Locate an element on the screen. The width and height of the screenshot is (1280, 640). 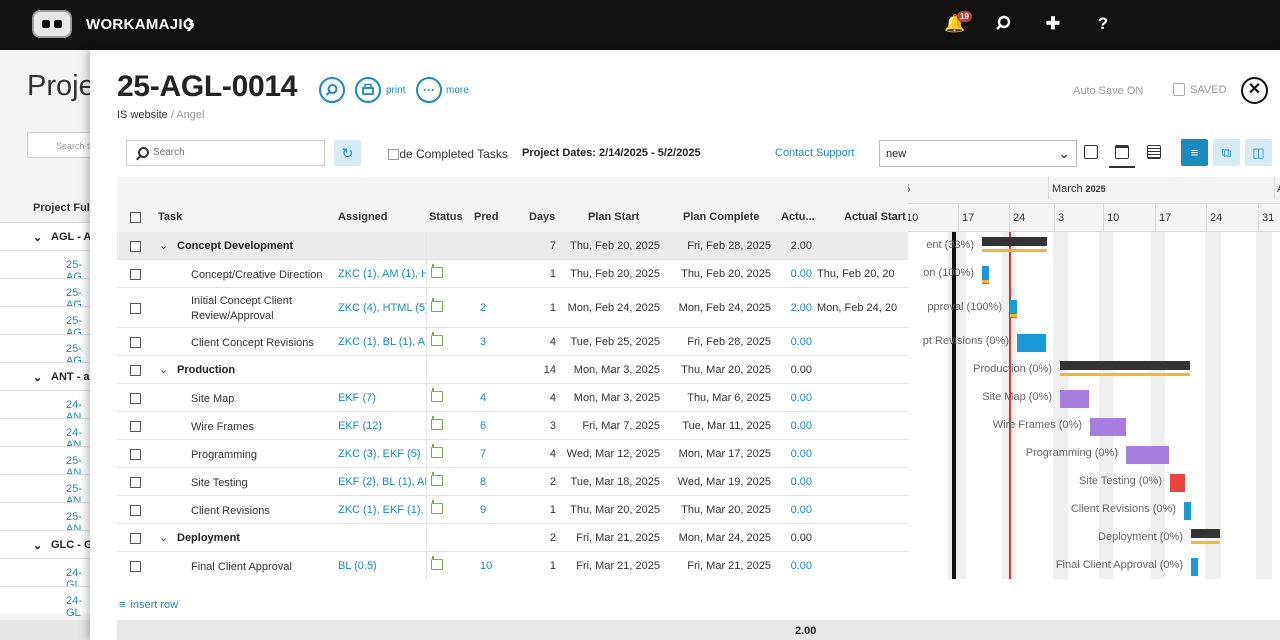
duration-days: 1 is located at coordinates (546, 566).